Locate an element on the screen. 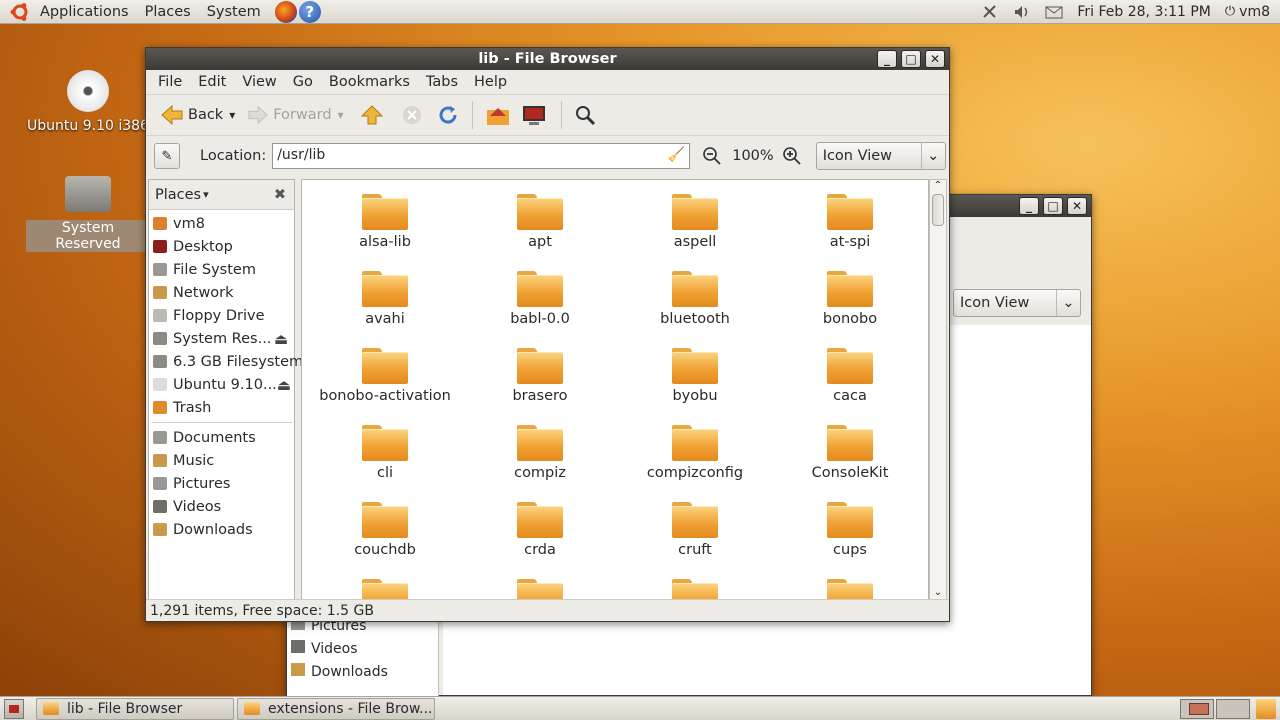  ubuntu-logo-icon is located at coordinates (20, 12).